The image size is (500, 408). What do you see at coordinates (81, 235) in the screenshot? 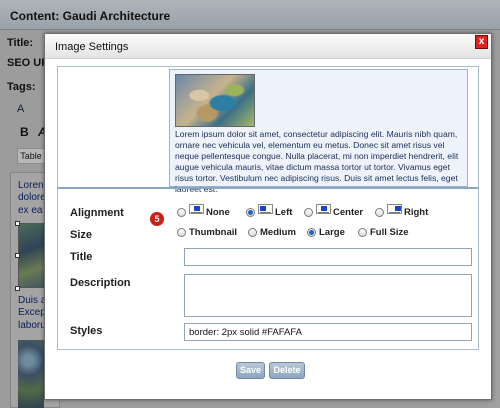
I see `size-label: Size` at bounding box center [81, 235].